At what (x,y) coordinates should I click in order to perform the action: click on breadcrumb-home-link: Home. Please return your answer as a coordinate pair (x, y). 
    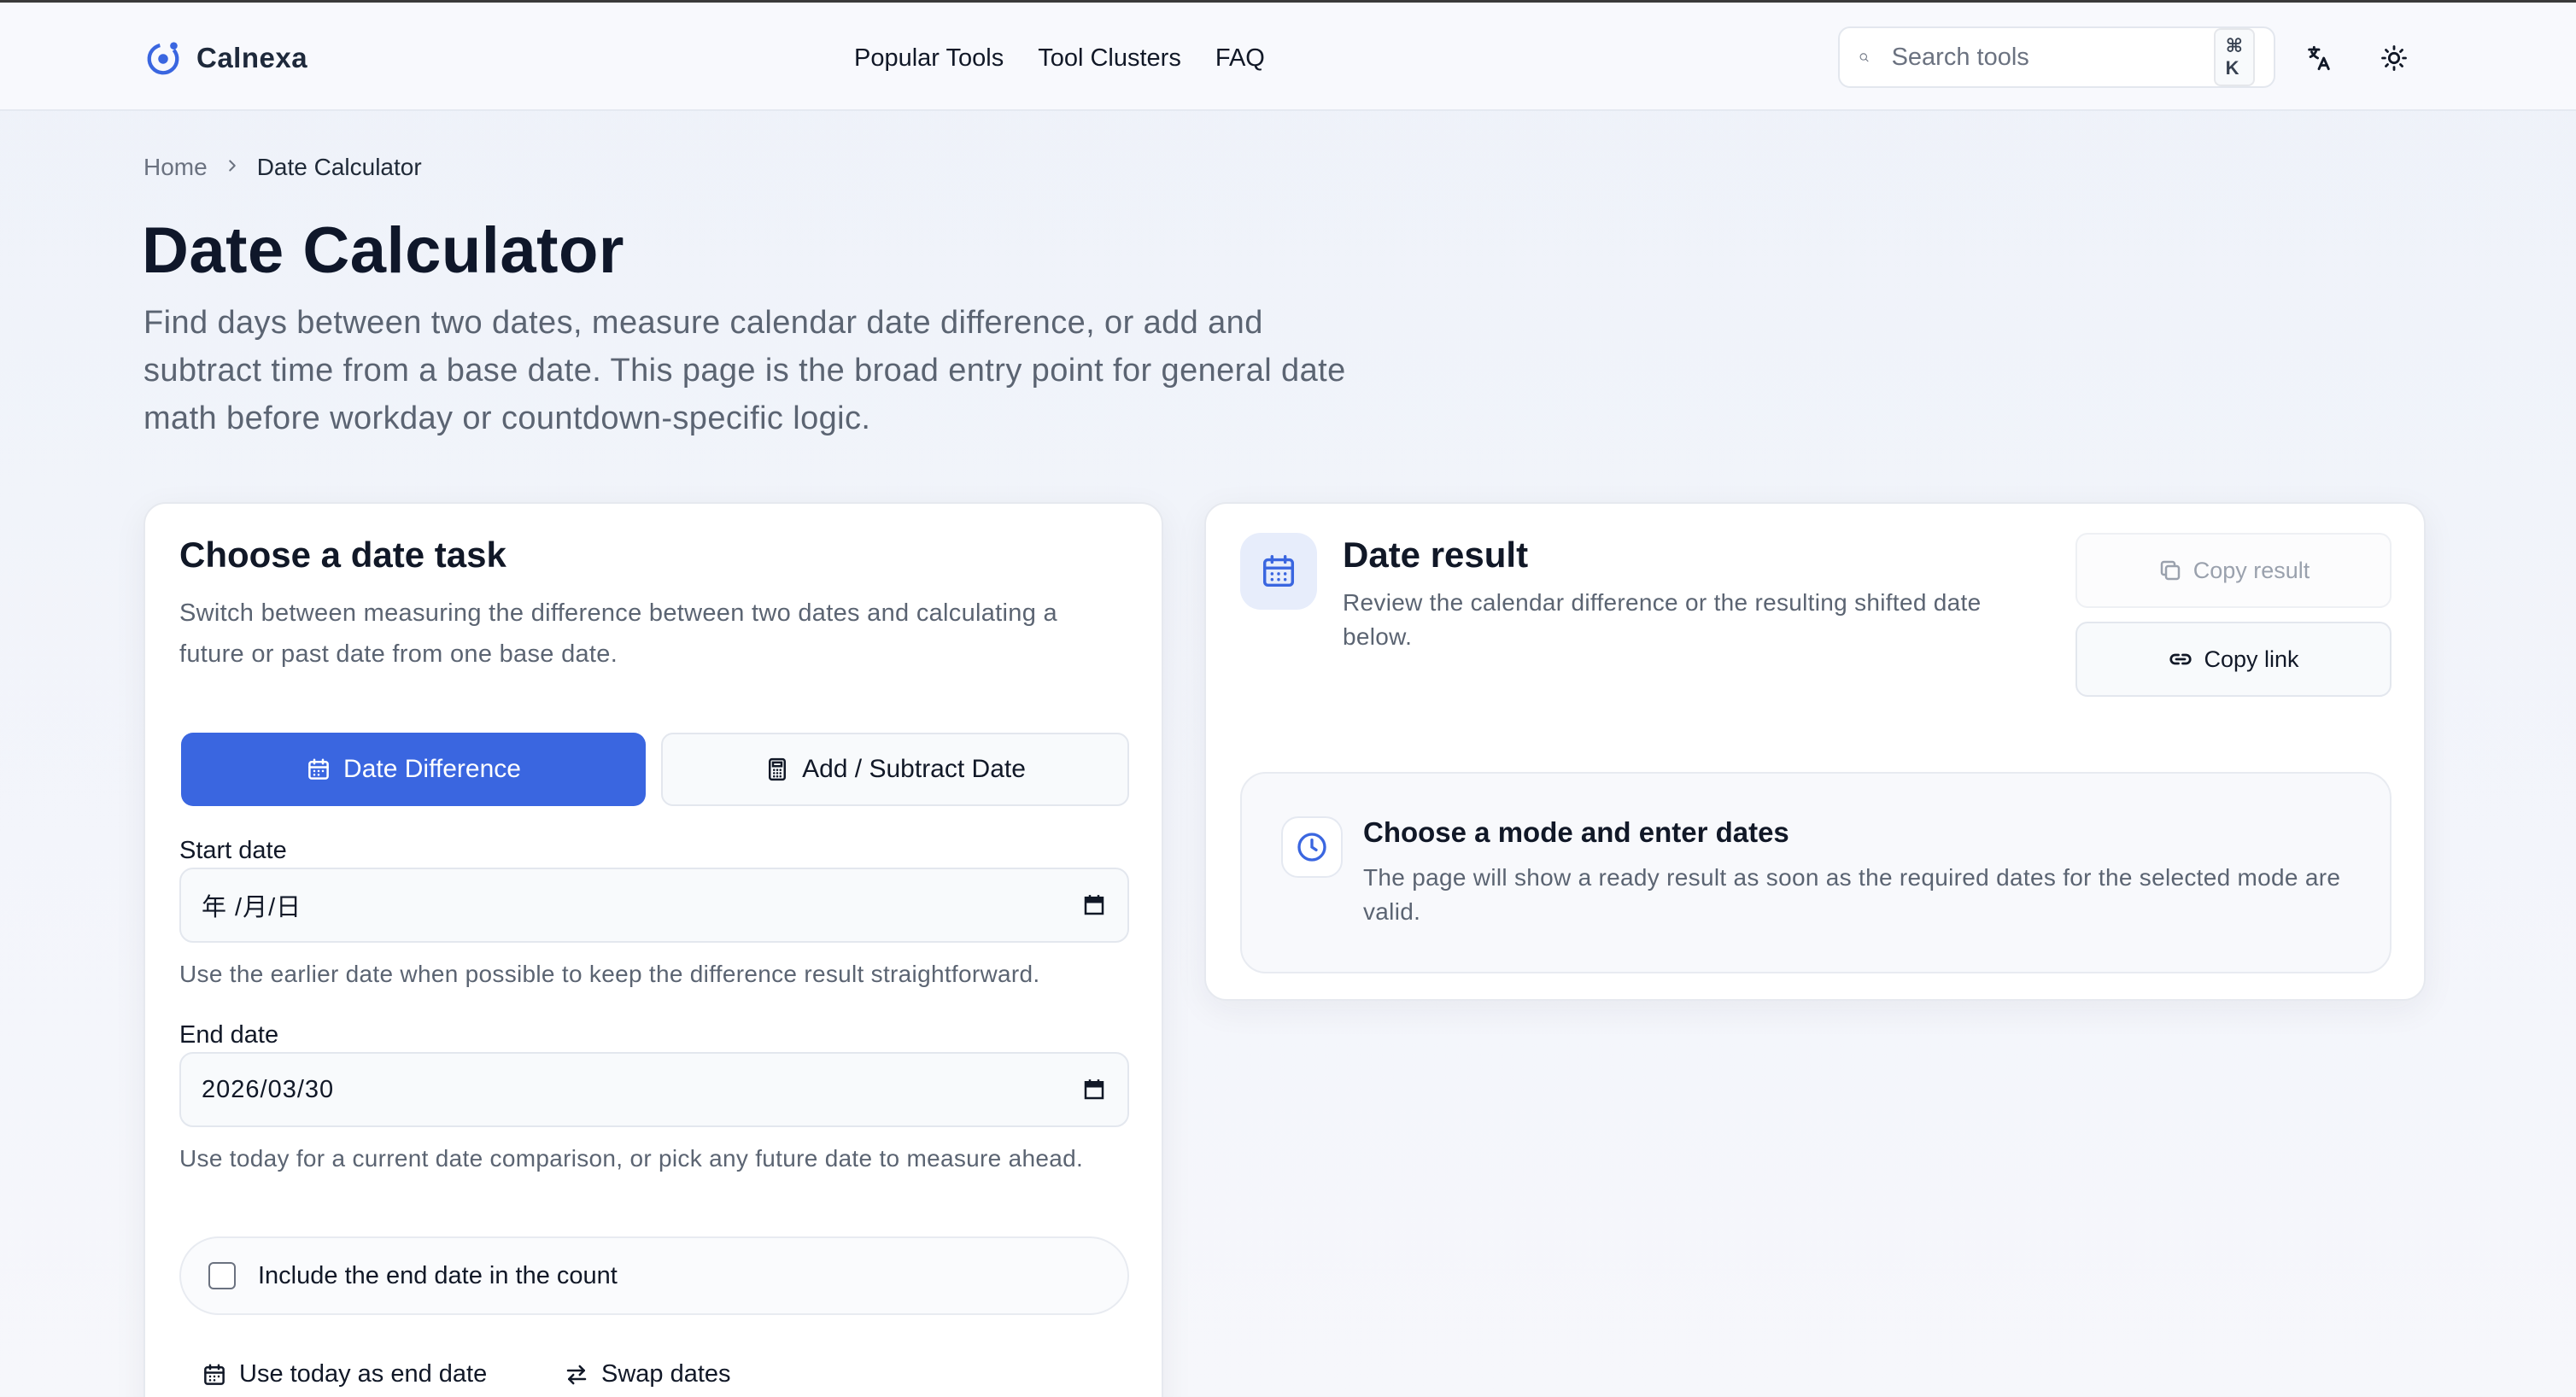
    Looking at the image, I should click on (175, 167).